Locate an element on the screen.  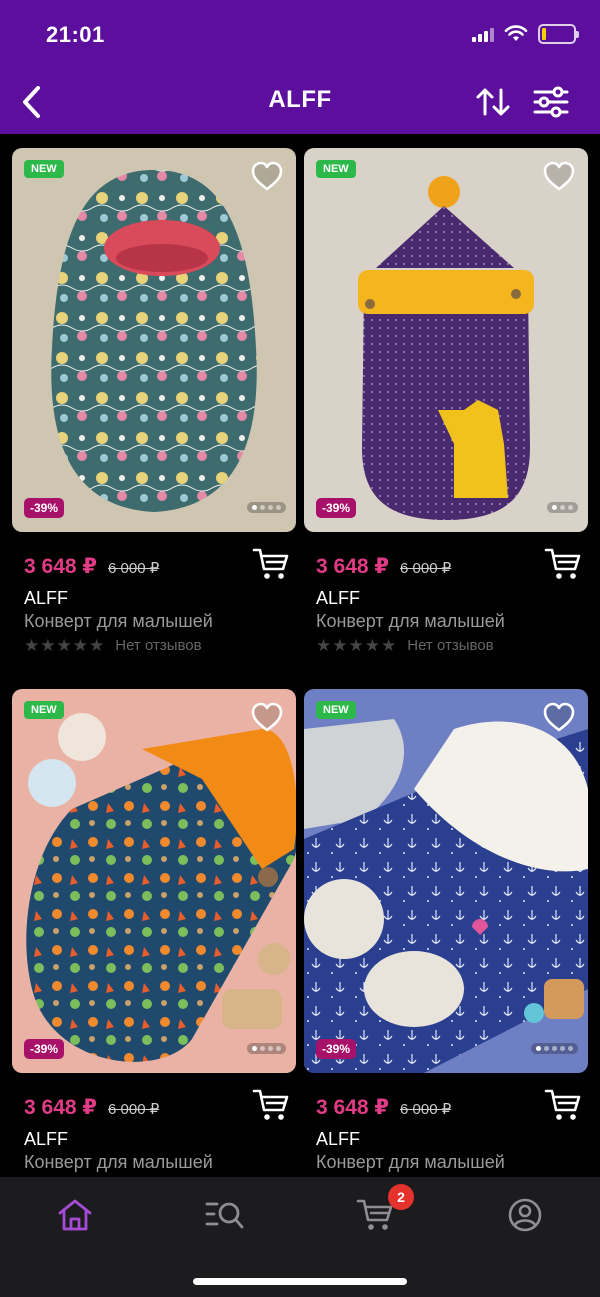
tab-home is located at coordinates (75, 1215).